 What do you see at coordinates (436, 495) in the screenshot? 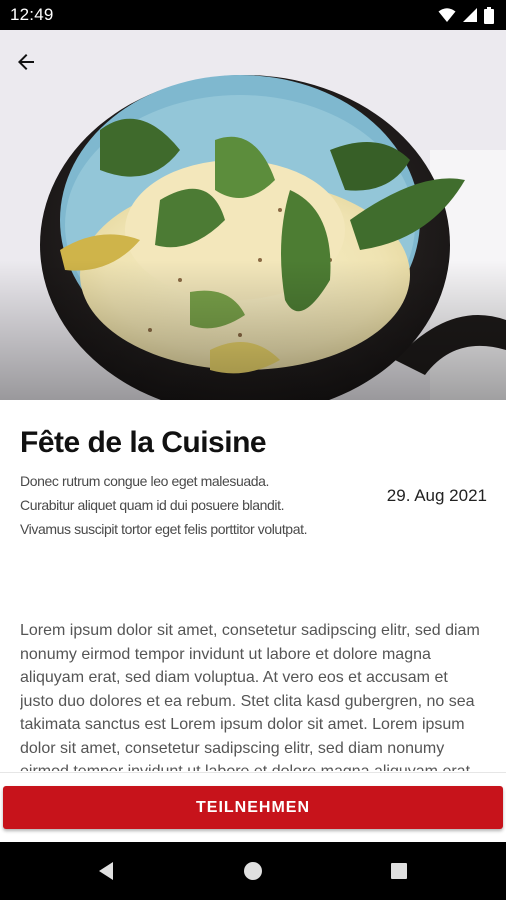
I see `event-date: 29. Aug 2021` at bounding box center [436, 495].